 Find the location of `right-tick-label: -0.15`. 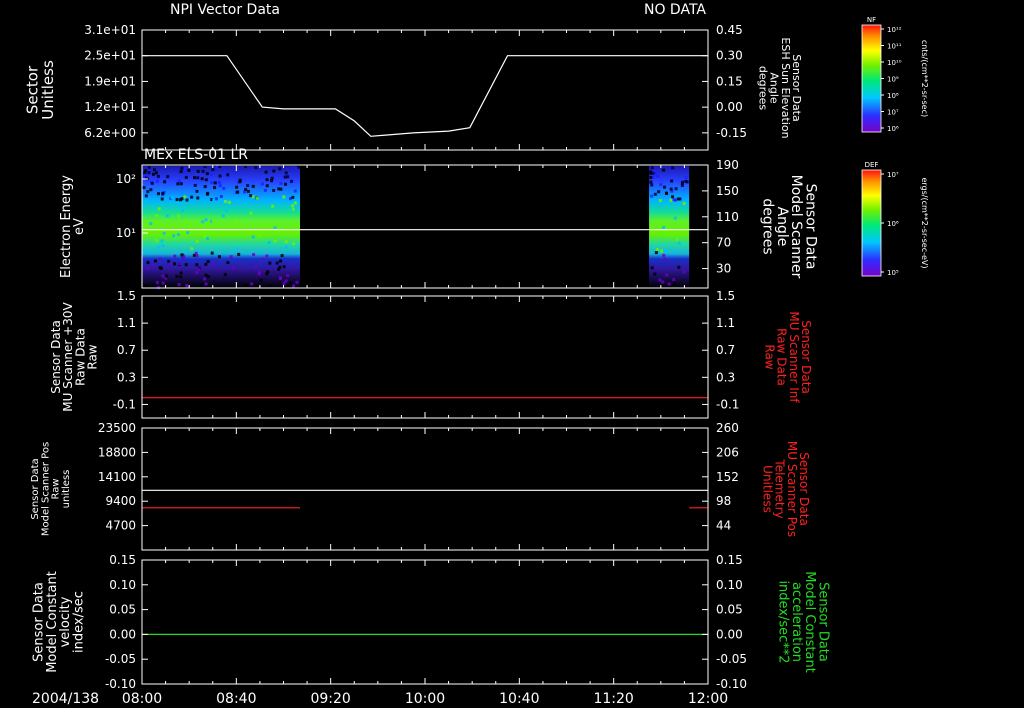

right-tick-label: -0.15 is located at coordinates (731, 133).